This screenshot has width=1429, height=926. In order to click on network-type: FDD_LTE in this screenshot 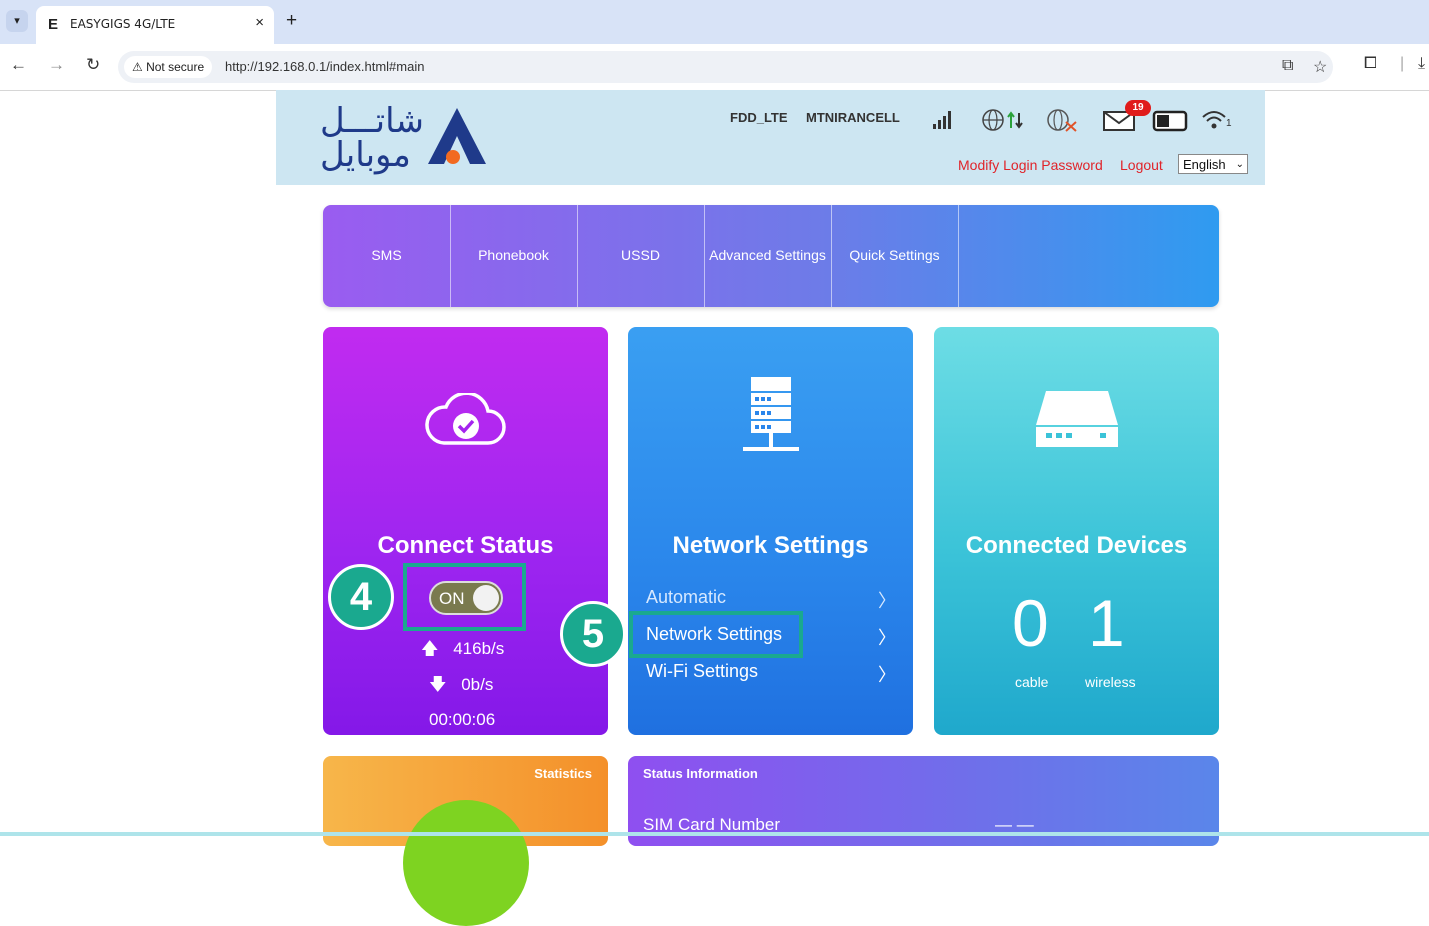, I will do `click(759, 117)`.